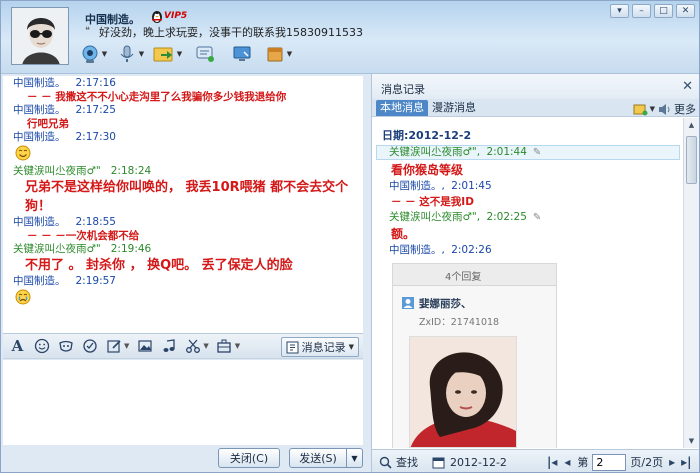 Image resolution: width=700 pixels, height=473 pixels. What do you see at coordinates (672, 462) in the screenshot?
I see `next-page-icon: ▸` at bounding box center [672, 462].